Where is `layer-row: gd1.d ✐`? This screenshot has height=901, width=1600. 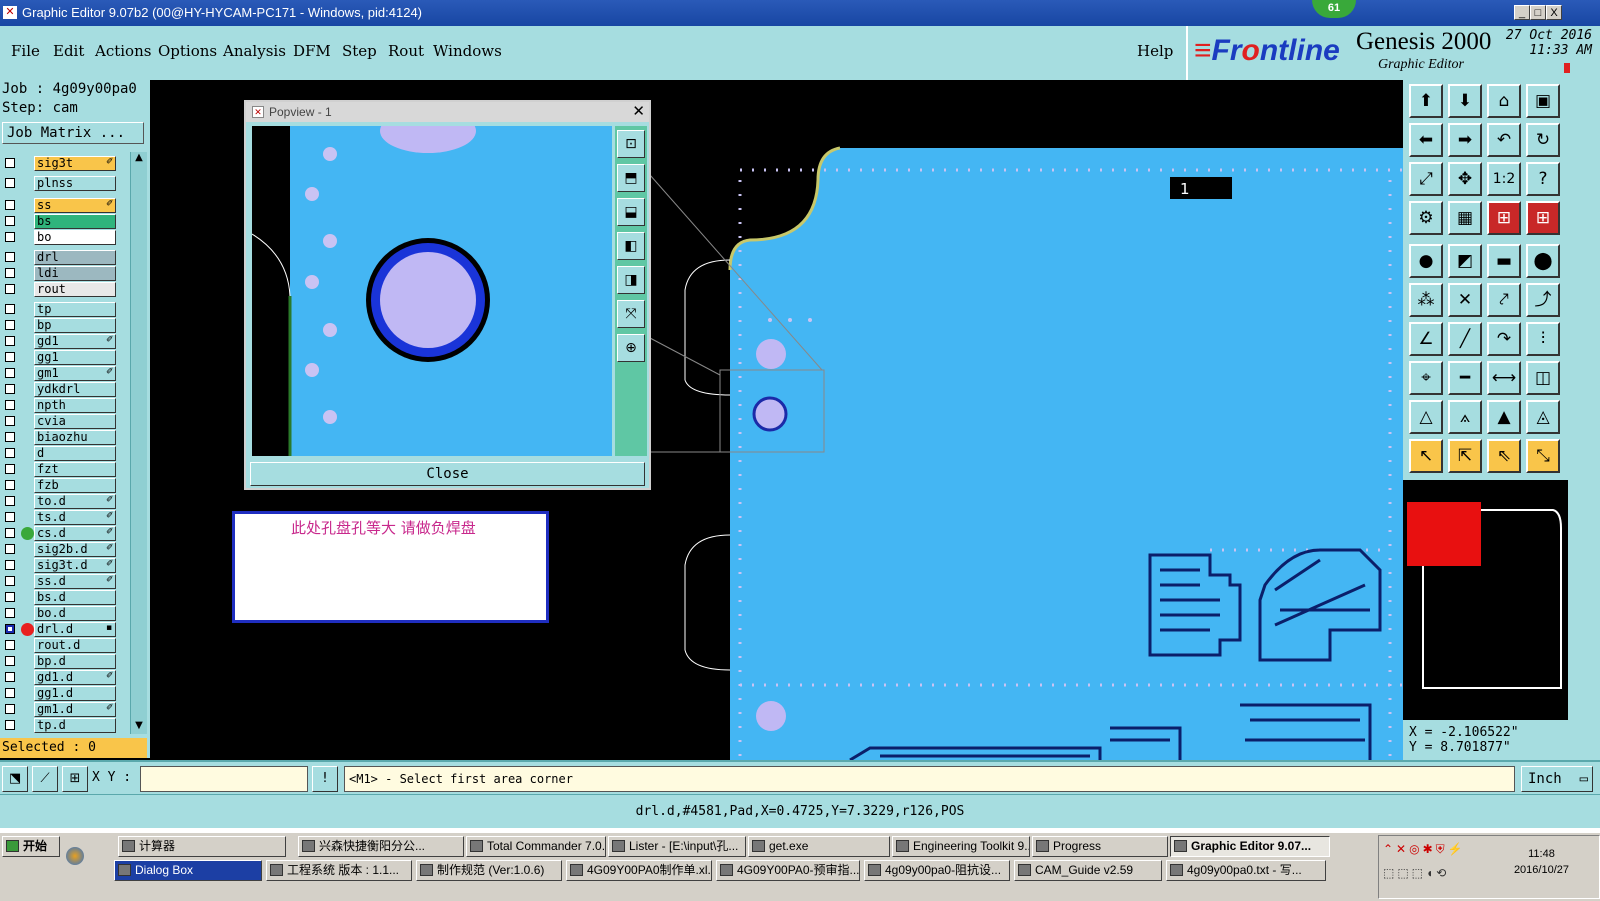 layer-row: gd1.d ✐ is located at coordinates (75, 677).